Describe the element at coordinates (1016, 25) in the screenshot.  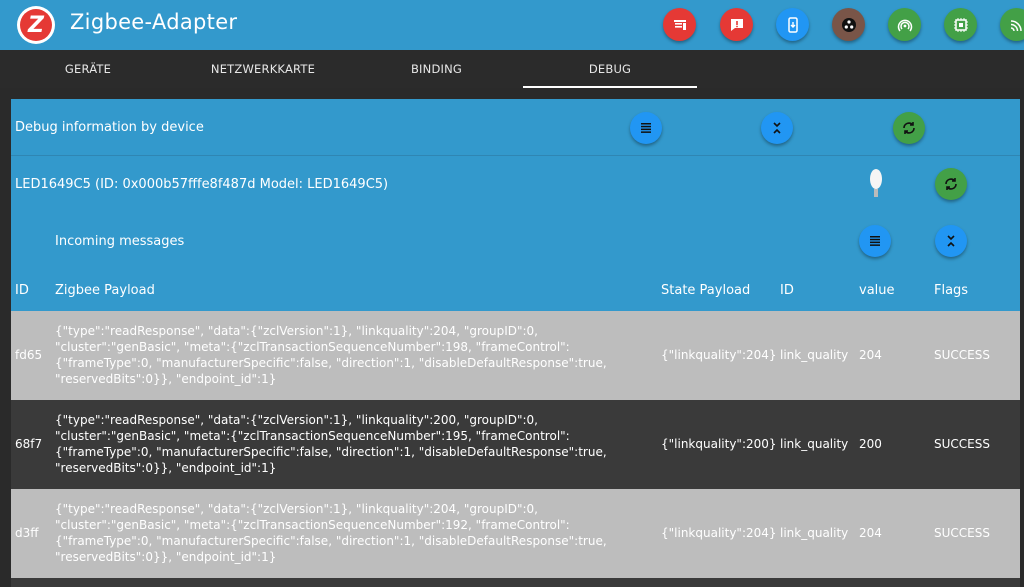
I see `wifi-icon` at that location.